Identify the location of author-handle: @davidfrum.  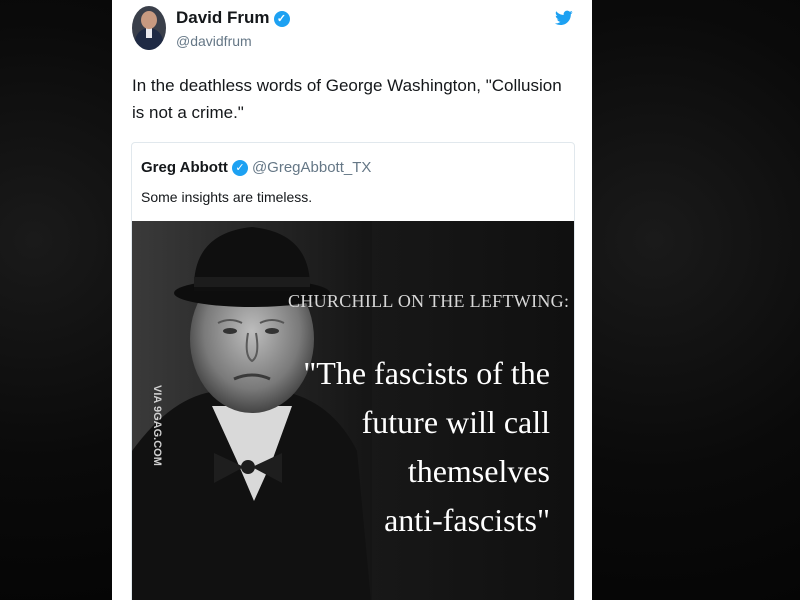
(214, 41).